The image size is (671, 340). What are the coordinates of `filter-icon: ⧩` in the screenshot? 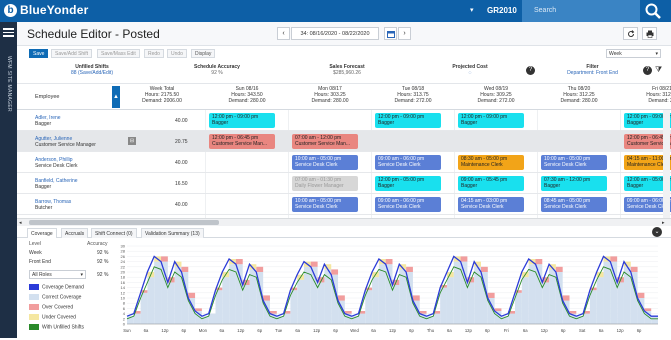 It's located at (658, 70).